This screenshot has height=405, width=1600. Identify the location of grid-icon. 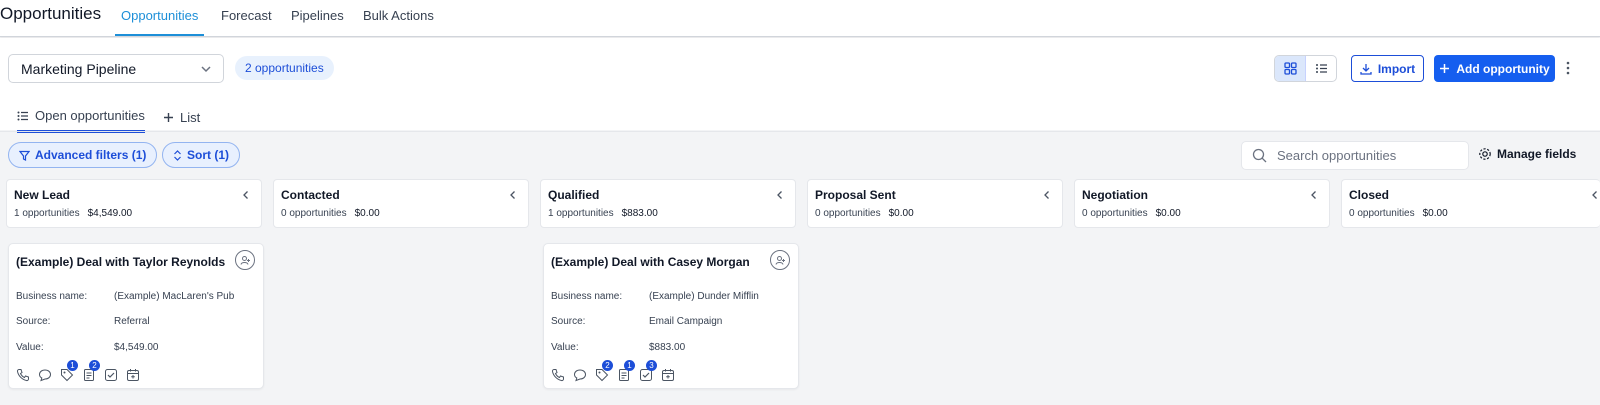
(1290, 68).